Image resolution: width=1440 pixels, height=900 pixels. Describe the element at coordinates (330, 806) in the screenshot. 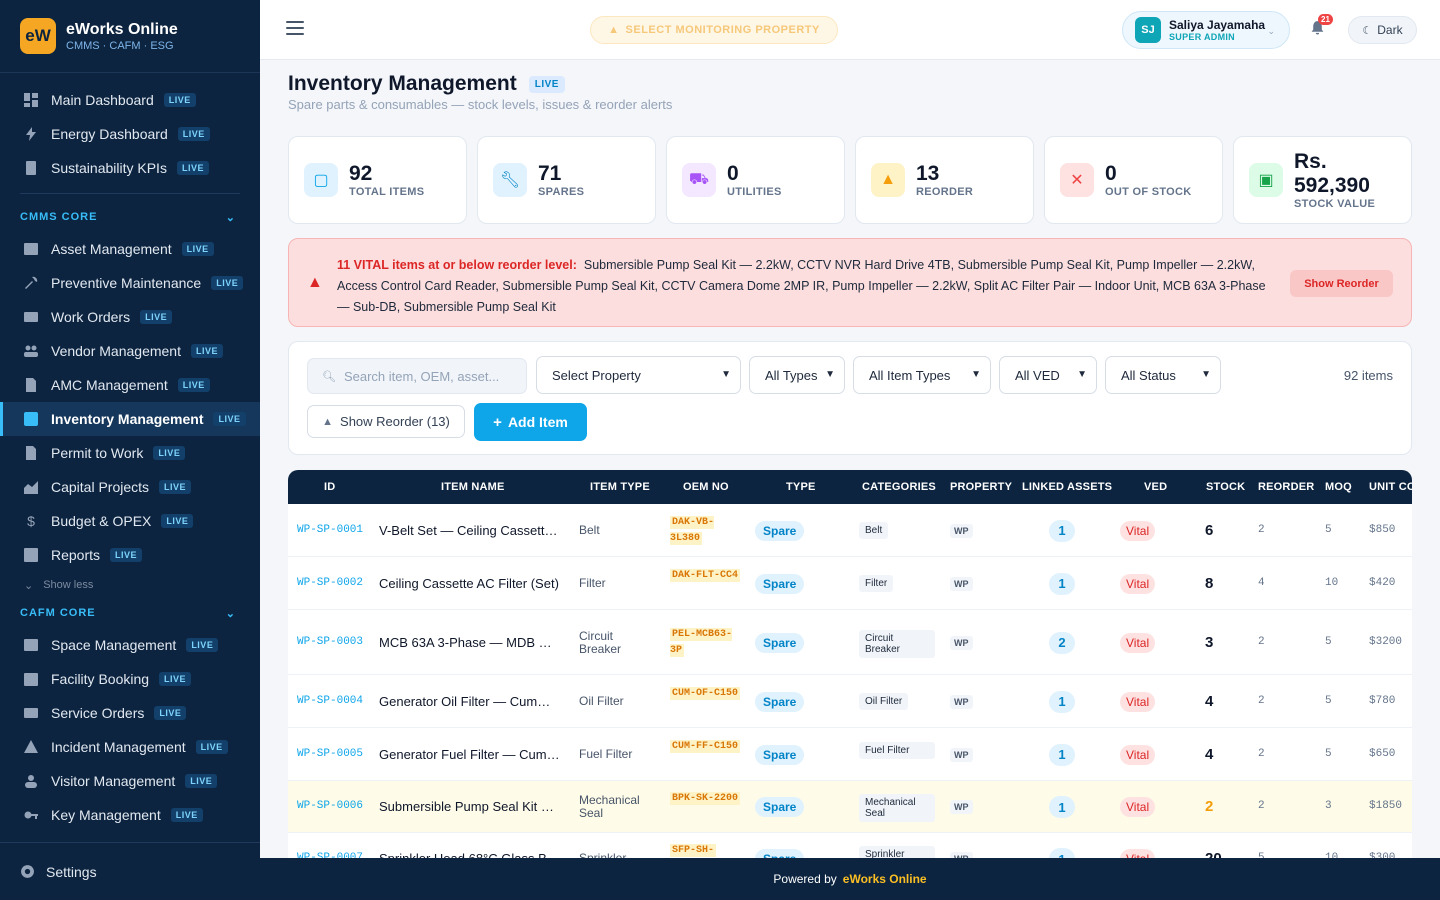

I see `item-id: WP-SP-0006` at that location.